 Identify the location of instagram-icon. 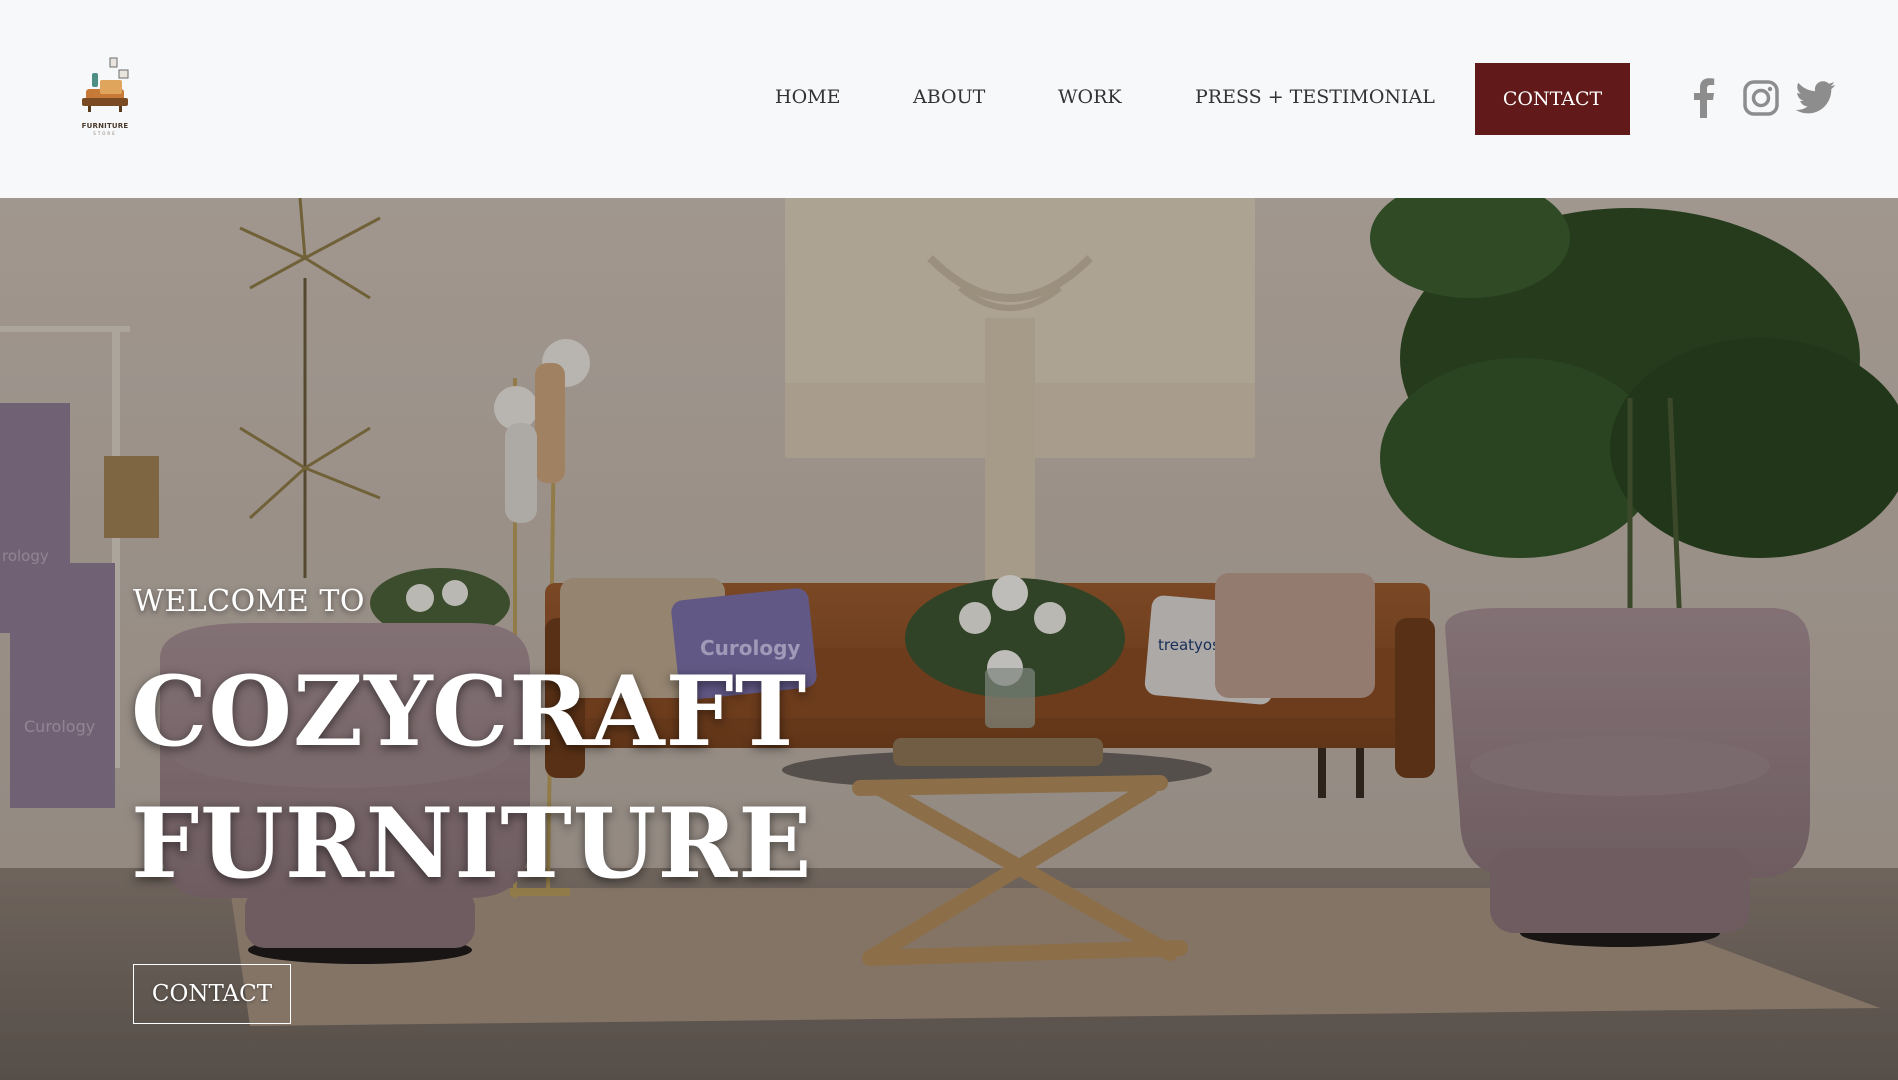
(1761, 98).